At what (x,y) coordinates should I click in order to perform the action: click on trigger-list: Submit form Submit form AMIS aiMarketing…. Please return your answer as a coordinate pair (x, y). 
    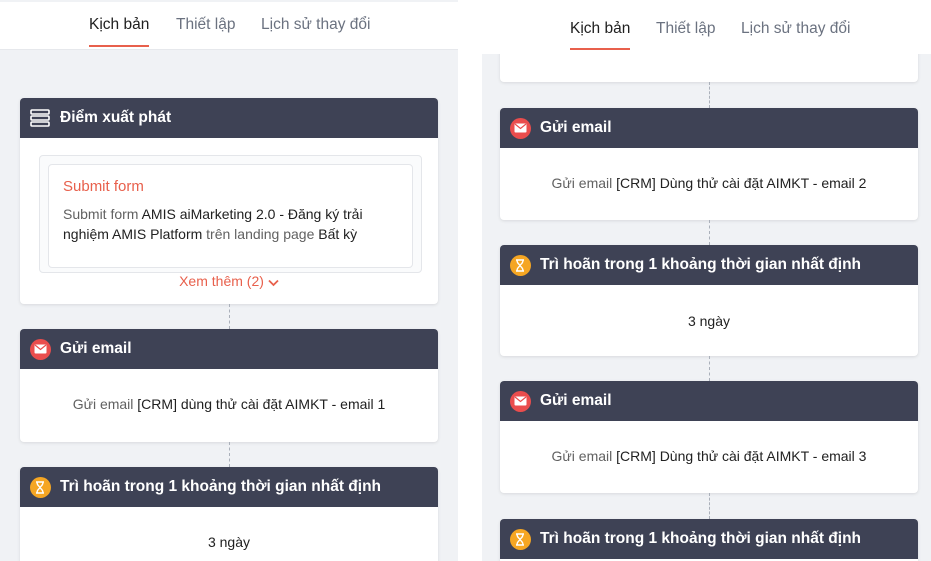
    Looking at the image, I should click on (230, 214).